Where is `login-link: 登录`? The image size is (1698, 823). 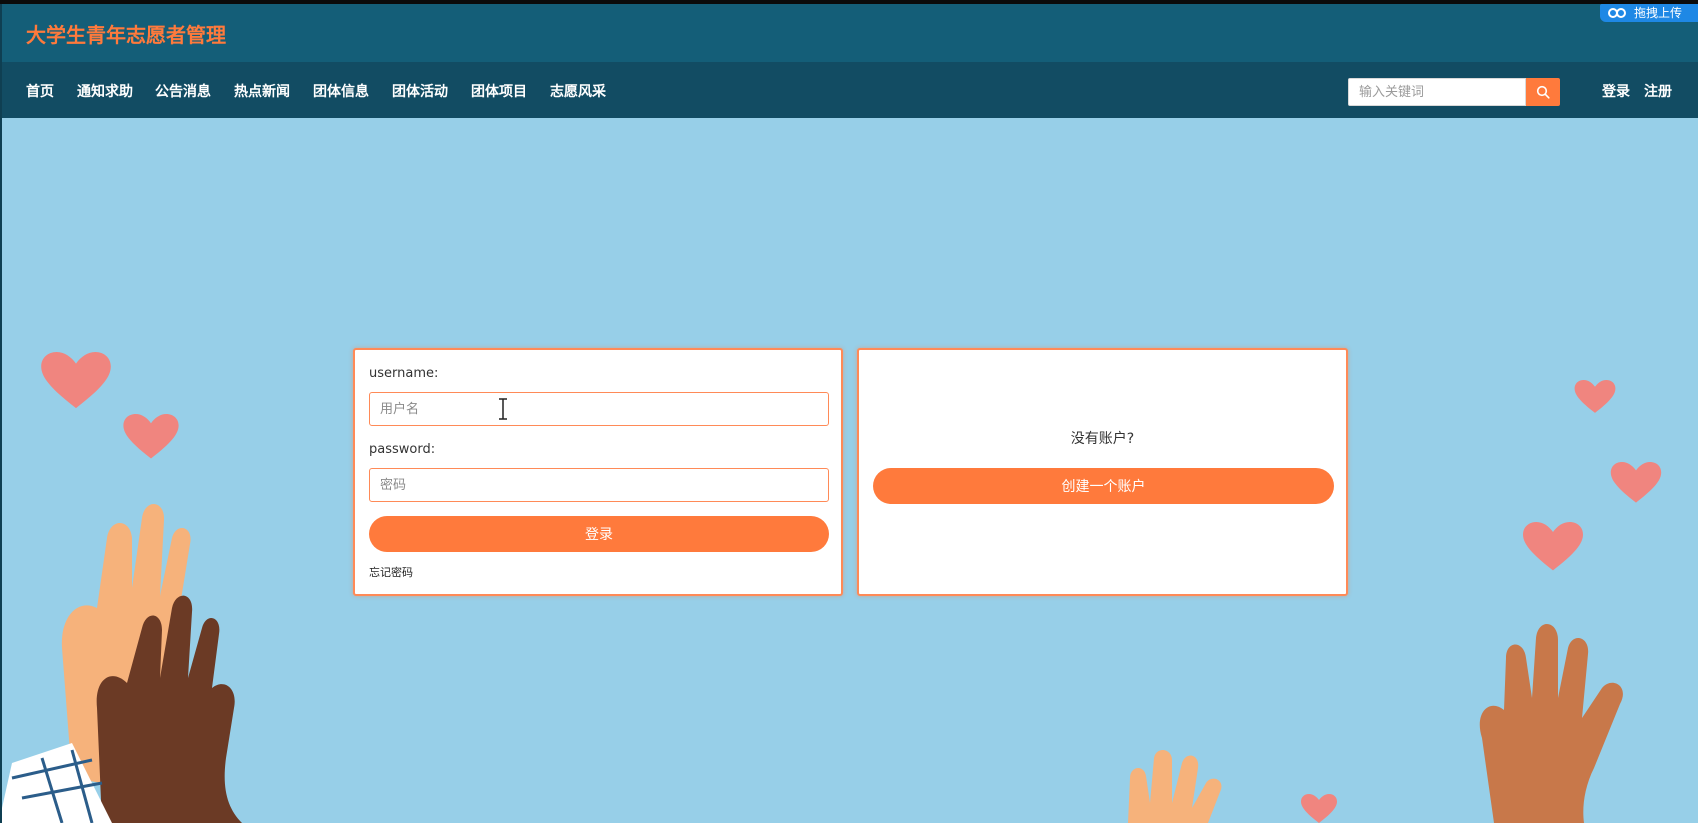 login-link: 登录 is located at coordinates (1616, 91).